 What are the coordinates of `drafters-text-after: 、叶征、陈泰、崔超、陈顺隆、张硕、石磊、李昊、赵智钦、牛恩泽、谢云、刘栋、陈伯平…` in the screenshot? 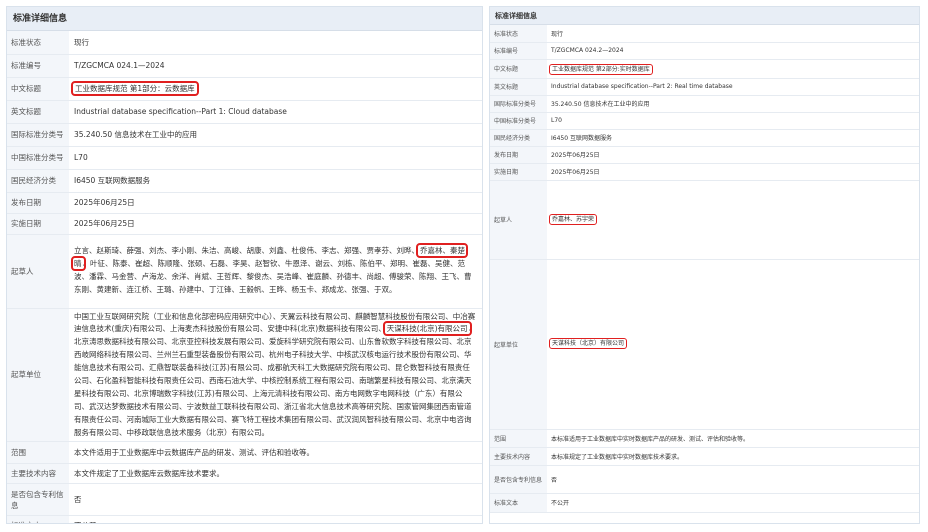 It's located at (273, 276).